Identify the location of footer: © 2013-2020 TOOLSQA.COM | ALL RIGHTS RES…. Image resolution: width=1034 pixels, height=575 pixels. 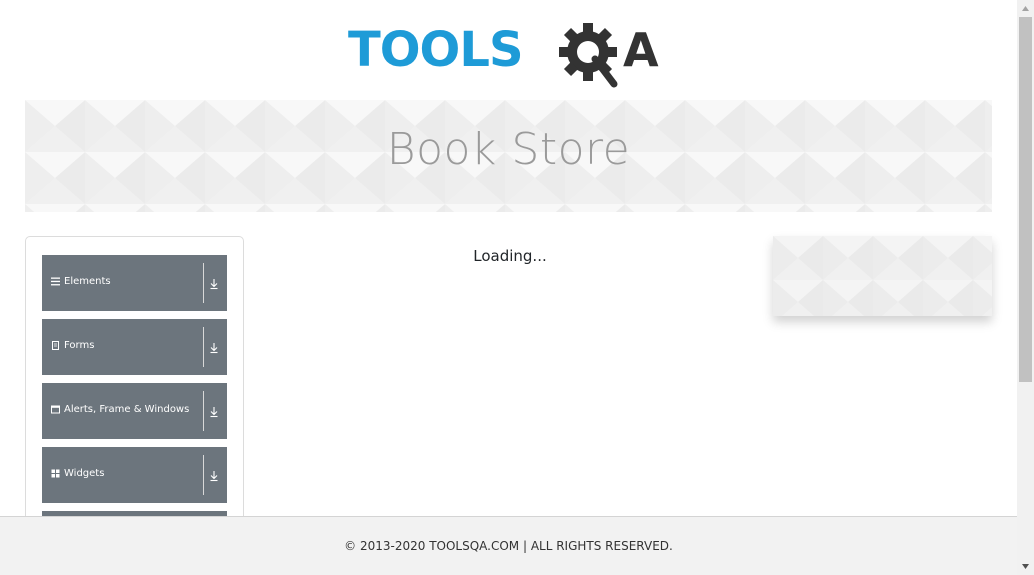
(508, 545).